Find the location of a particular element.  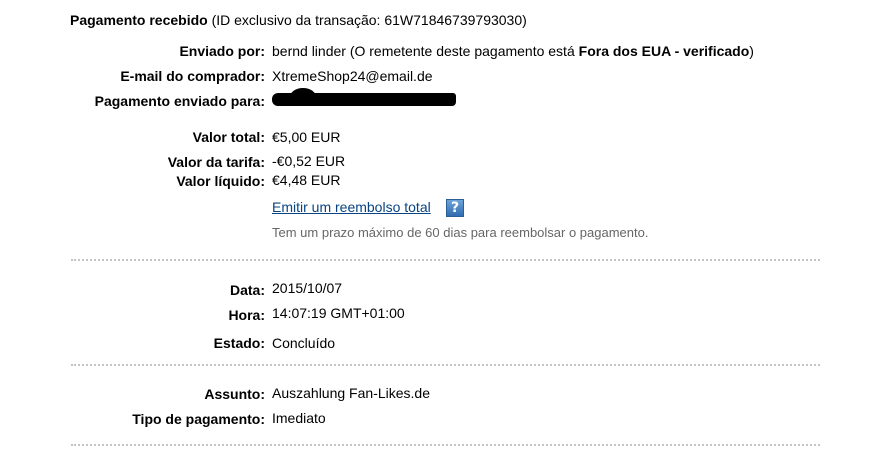

sender-label: Enviado por: is located at coordinates (222, 51).